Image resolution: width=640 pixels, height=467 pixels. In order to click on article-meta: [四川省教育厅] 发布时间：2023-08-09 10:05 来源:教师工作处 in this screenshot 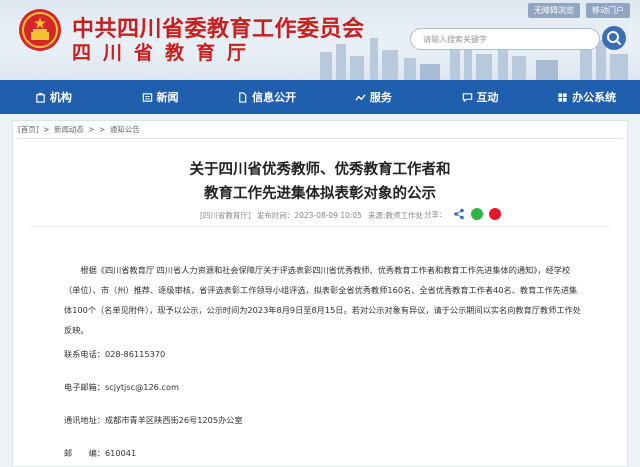, I will do `click(311, 215)`.